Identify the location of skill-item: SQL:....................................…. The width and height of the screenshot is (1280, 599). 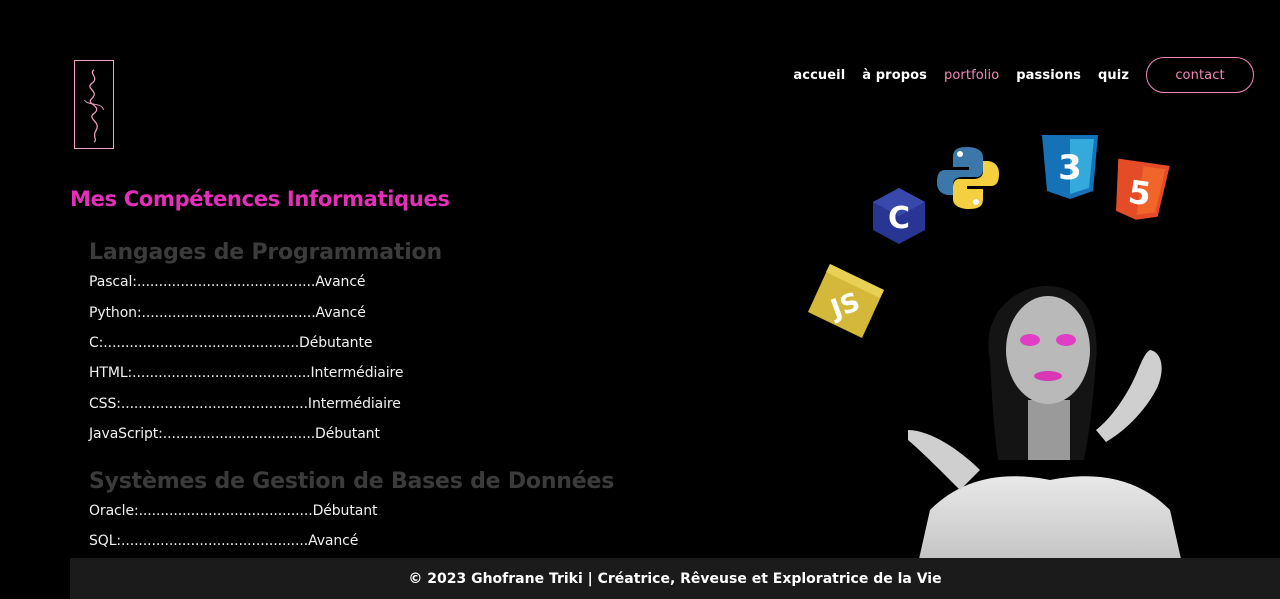
(224, 541).